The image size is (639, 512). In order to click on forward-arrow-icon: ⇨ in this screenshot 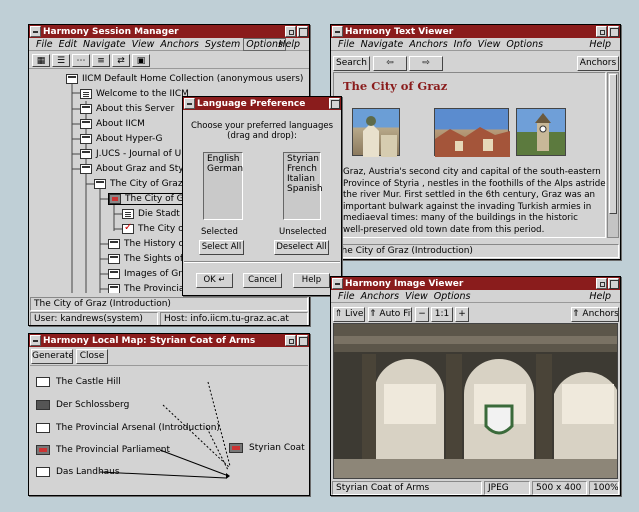, I will do `click(426, 63)`.